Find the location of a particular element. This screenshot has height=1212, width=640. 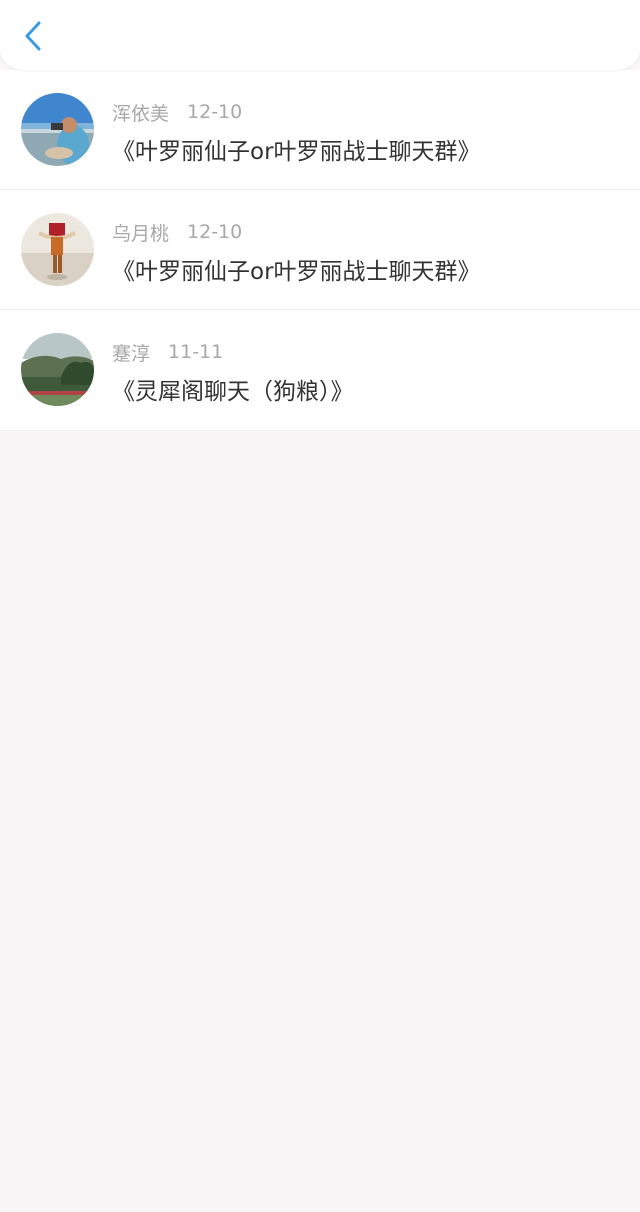

author-name: 浑依美 is located at coordinates (141, 113).